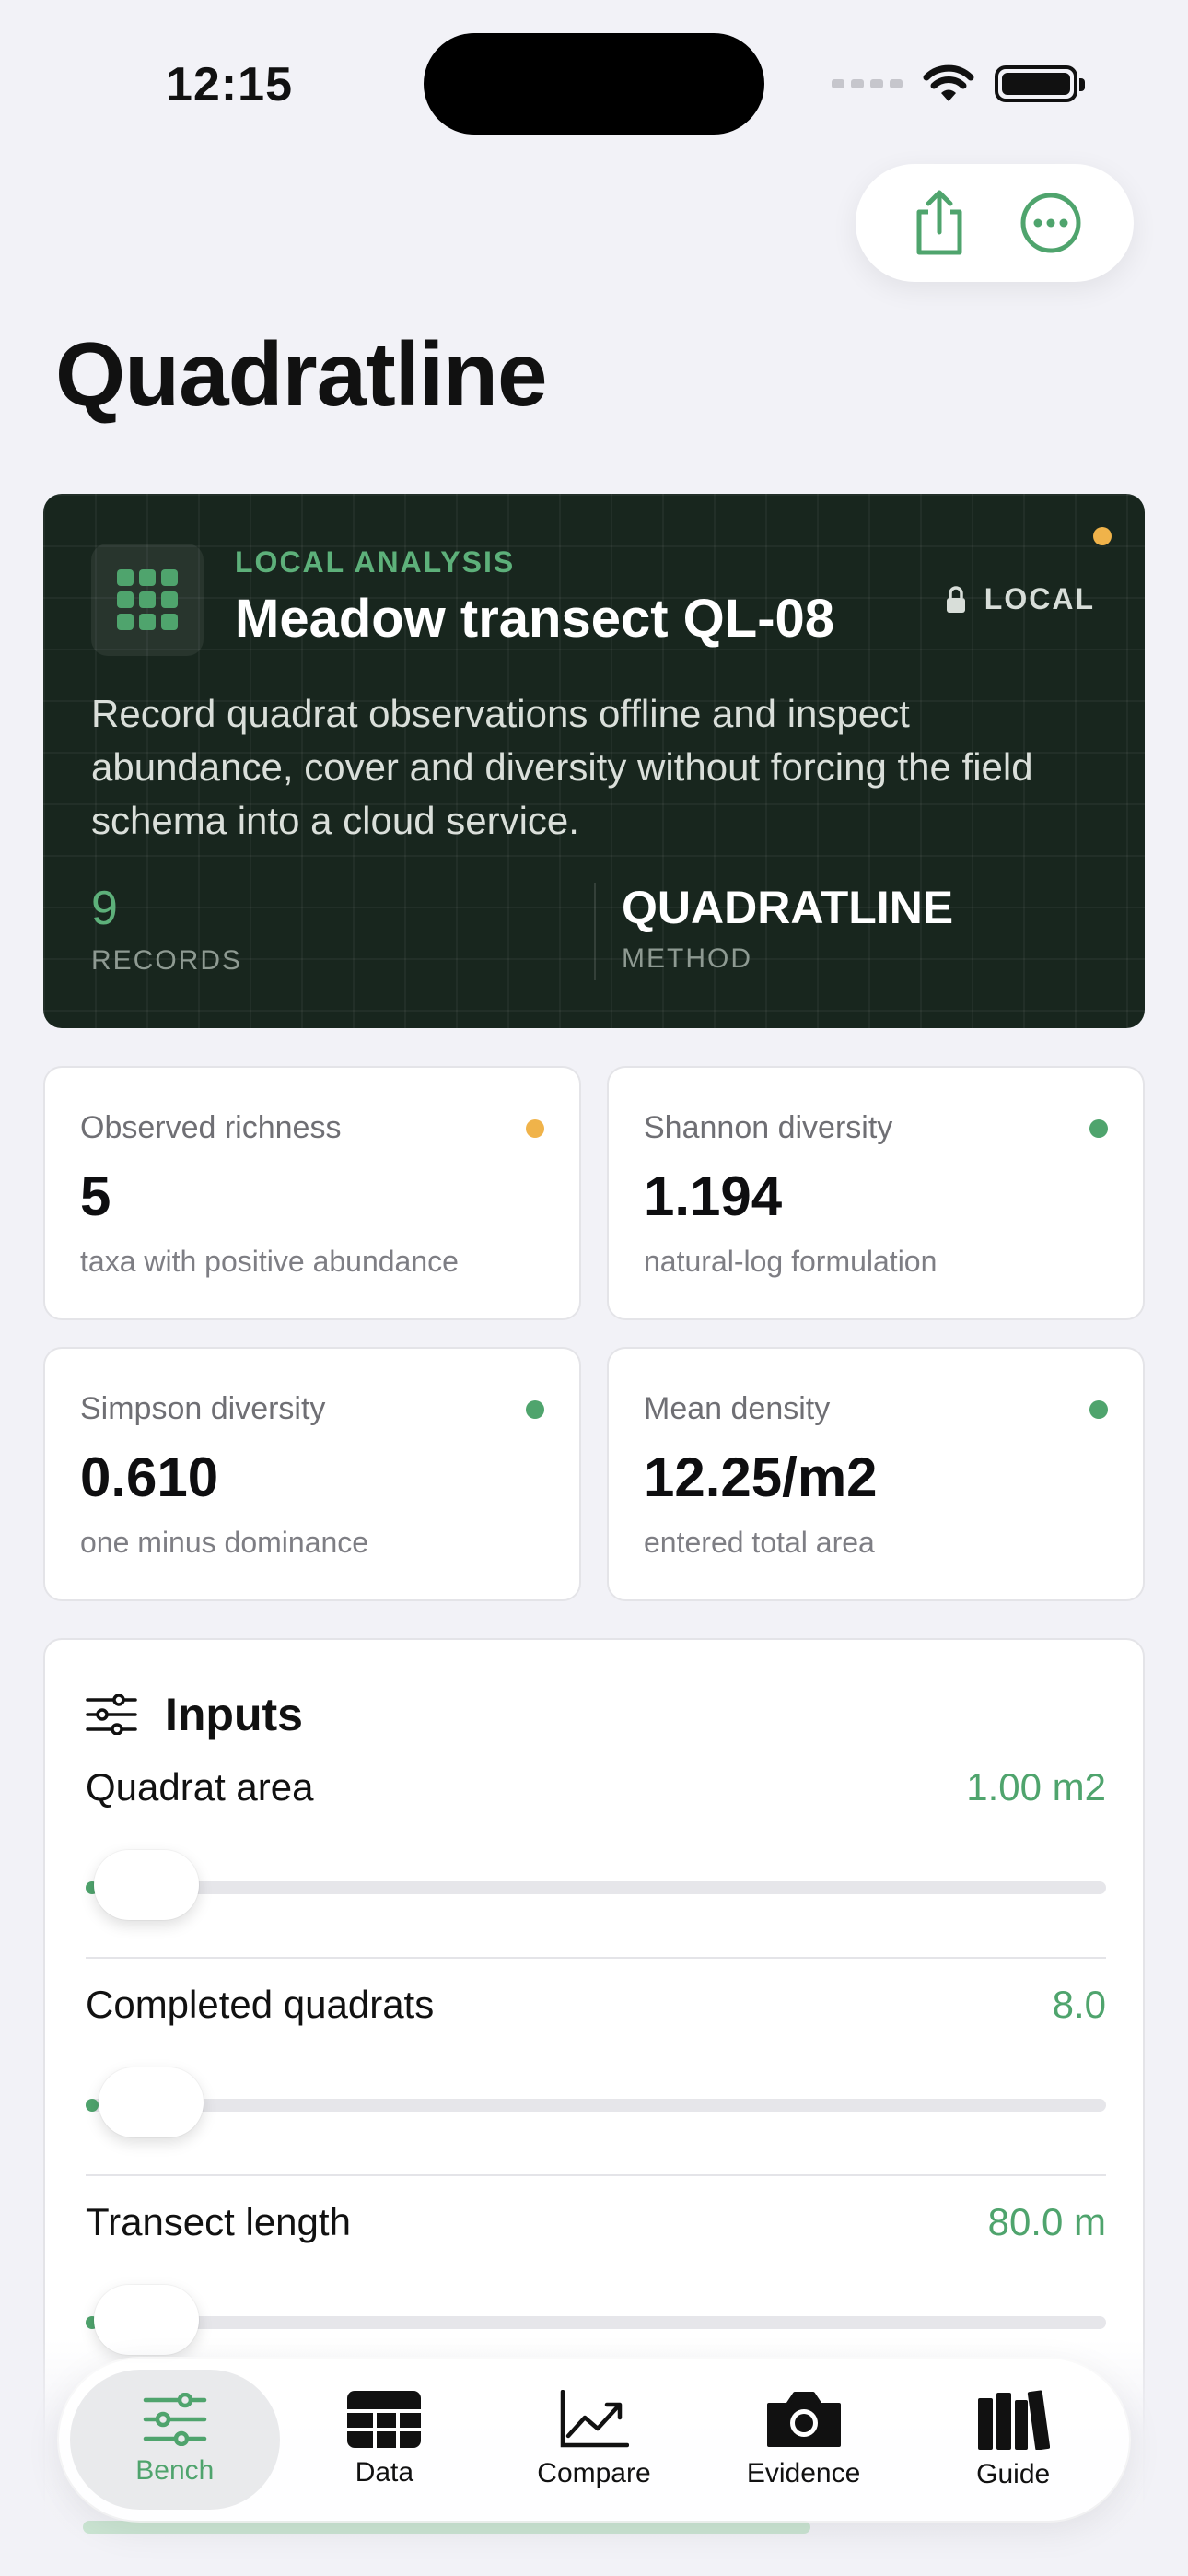  I want to click on metric-label: Mean density, so click(737, 1408).